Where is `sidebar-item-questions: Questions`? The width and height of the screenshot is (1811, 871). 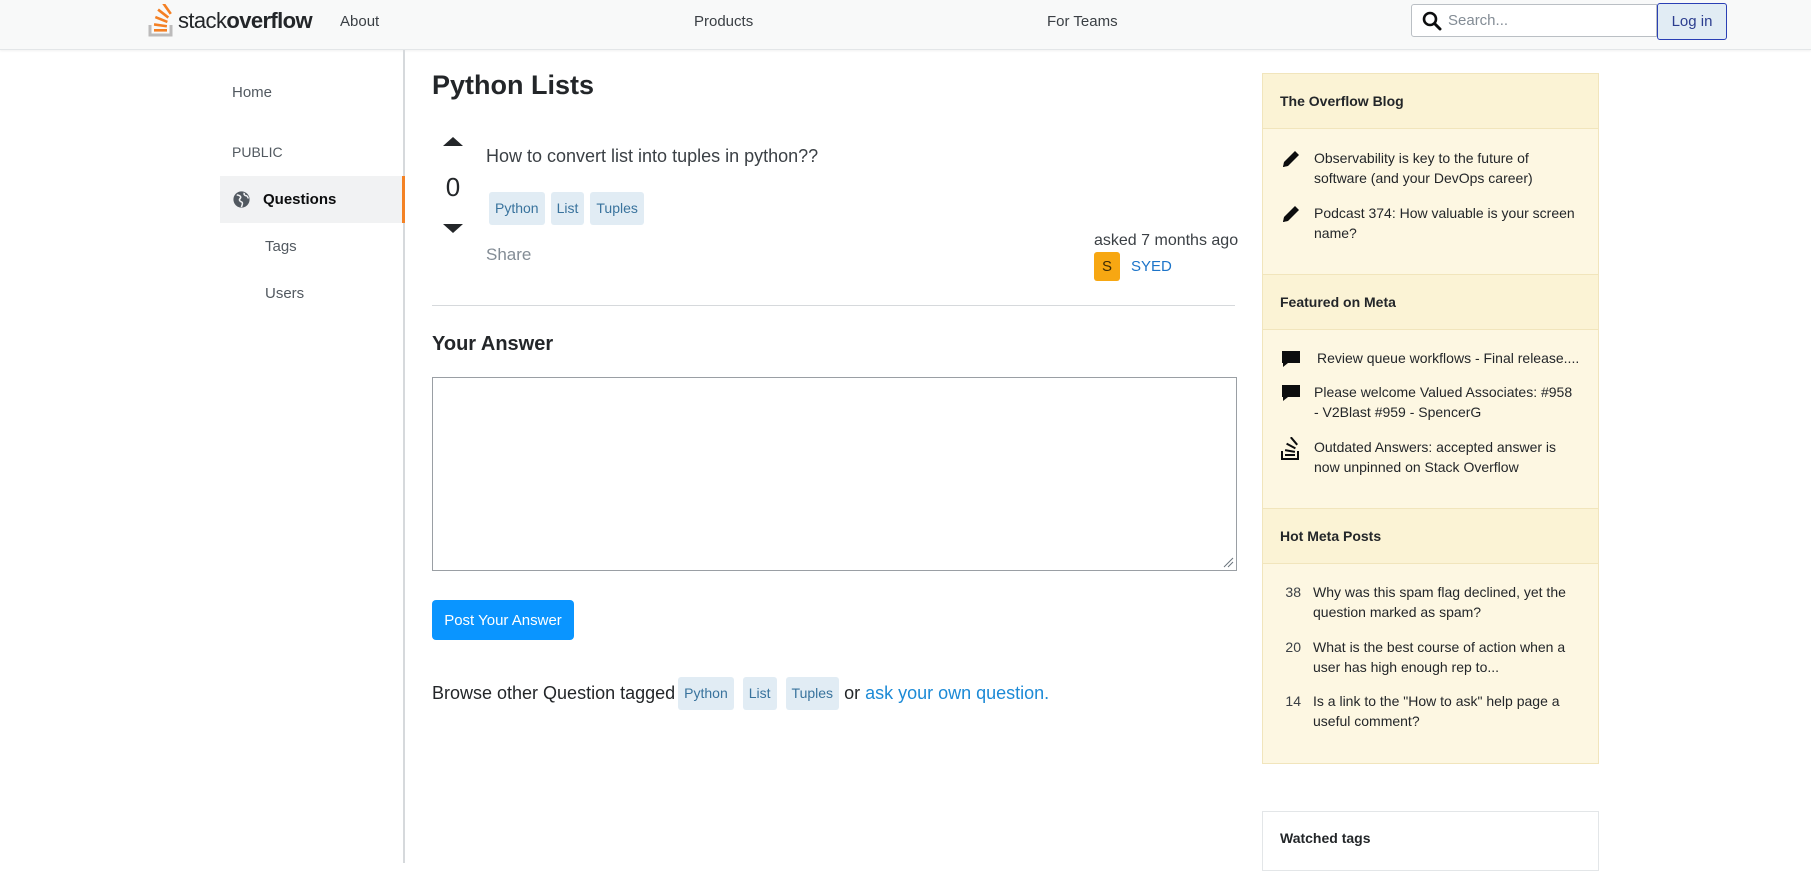
sidebar-item-questions: Questions is located at coordinates (312, 199).